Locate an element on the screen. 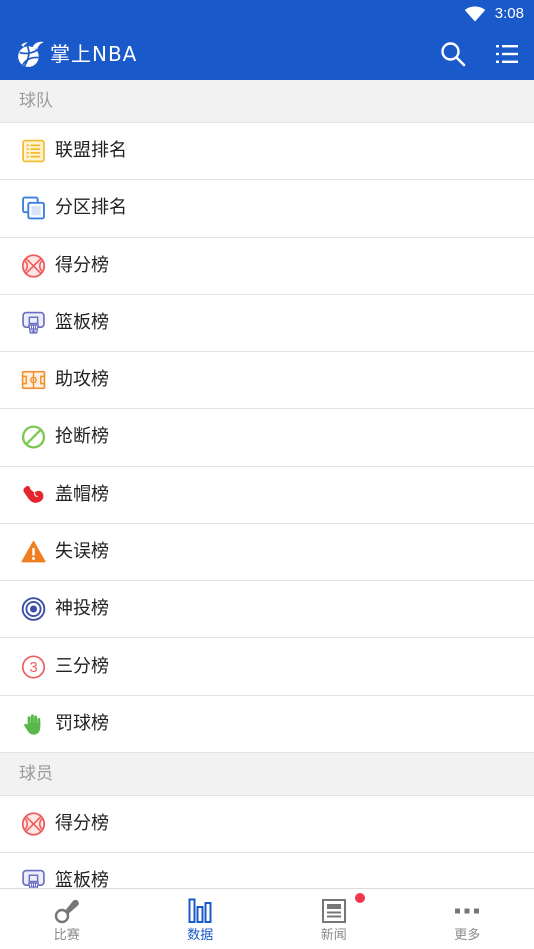 Image resolution: width=534 pixels, height=949 pixels. item-label: 分区排名 is located at coordinates (91, 208).